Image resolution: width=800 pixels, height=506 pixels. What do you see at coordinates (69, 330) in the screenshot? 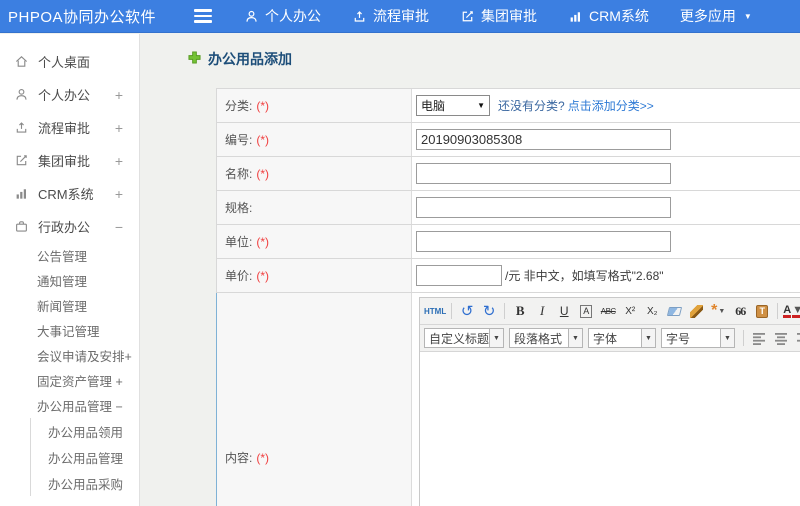
I see `sidebar-item-memorabilia-mgmt: 大事记管理` at bounding box center [69, 330].